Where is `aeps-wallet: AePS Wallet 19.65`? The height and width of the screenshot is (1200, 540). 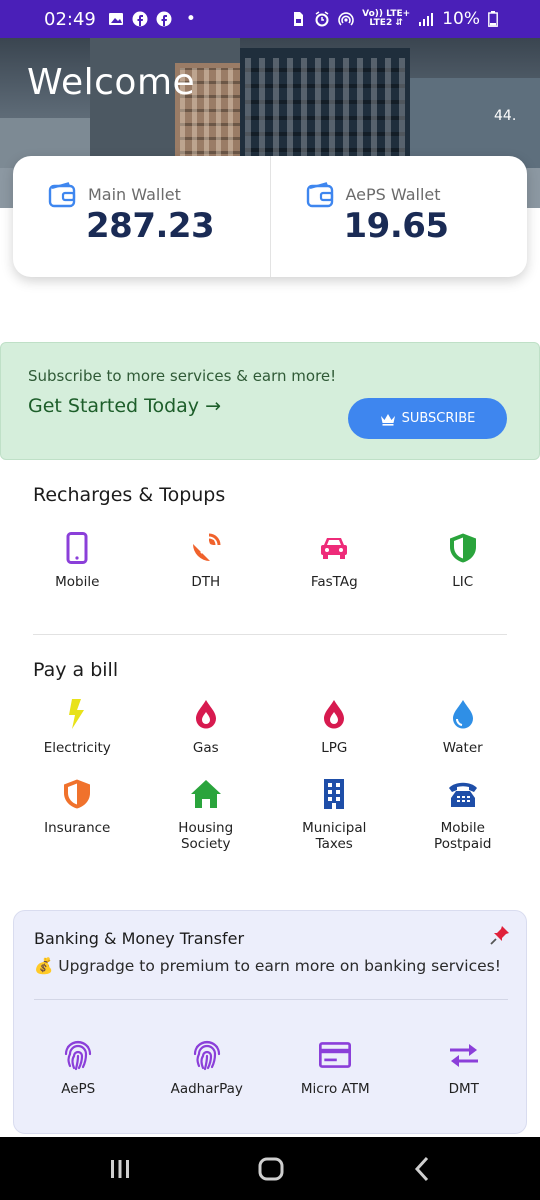
aeps-wallet: AePS Wallet 19.65 is located at coordinates (398, 216).